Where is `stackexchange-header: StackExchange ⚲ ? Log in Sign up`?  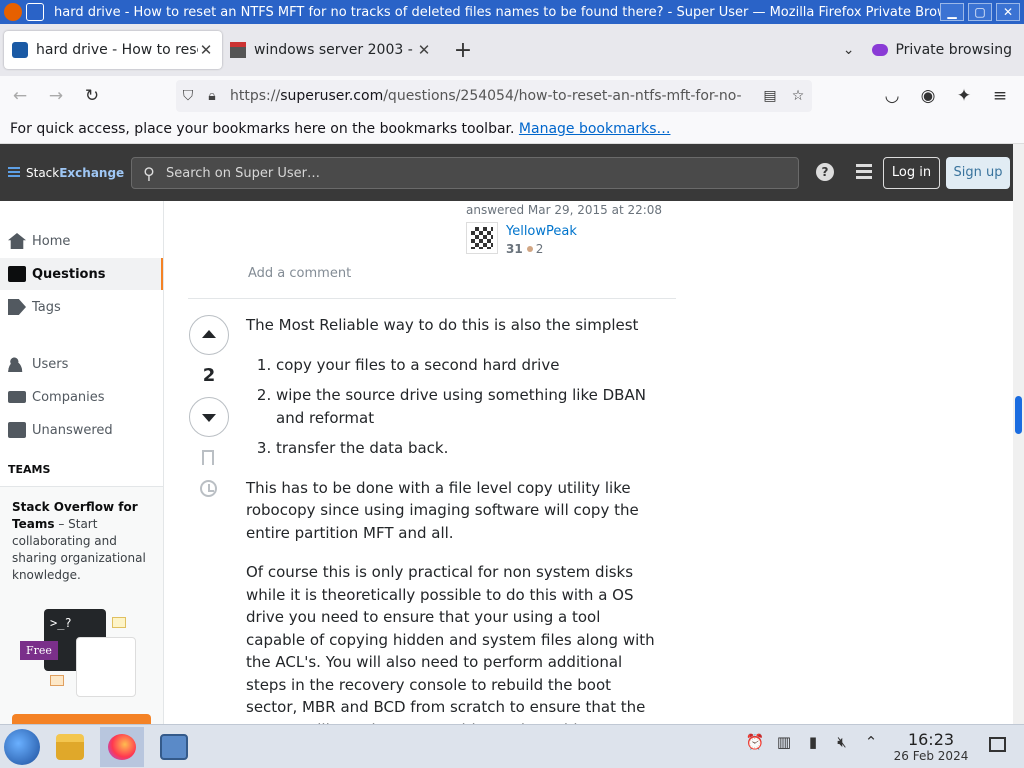
stackexchange-header: StackExchange ⚲ ? Log in Sign up is located at coordinates (506, 172).